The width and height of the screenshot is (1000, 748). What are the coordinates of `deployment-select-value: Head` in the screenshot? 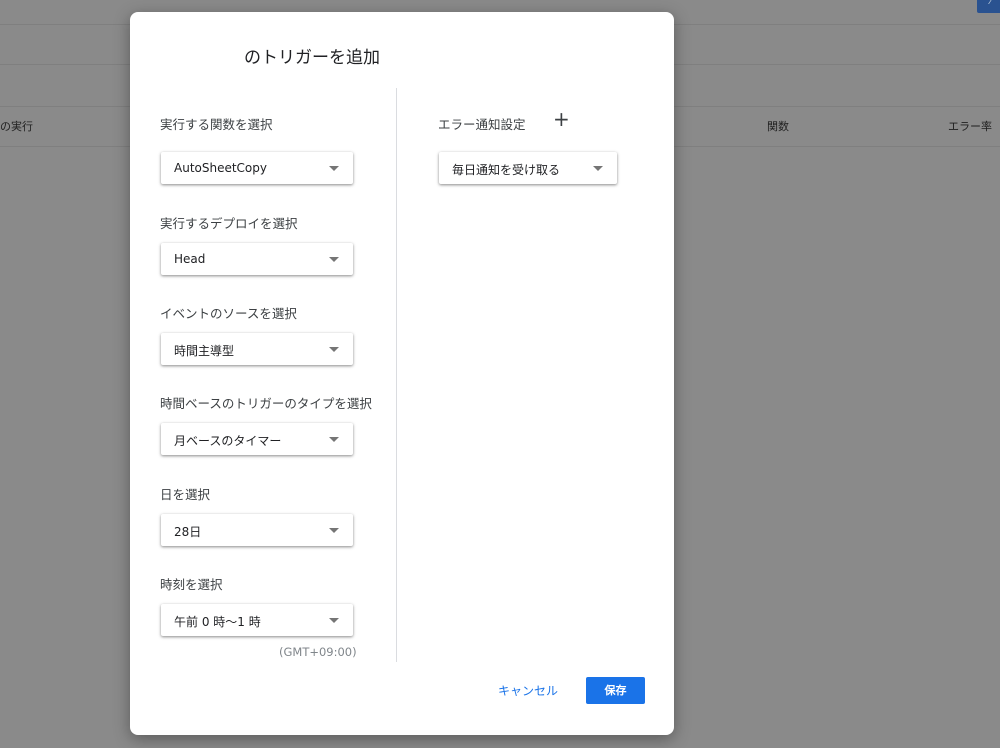 It's located at (190, 259).